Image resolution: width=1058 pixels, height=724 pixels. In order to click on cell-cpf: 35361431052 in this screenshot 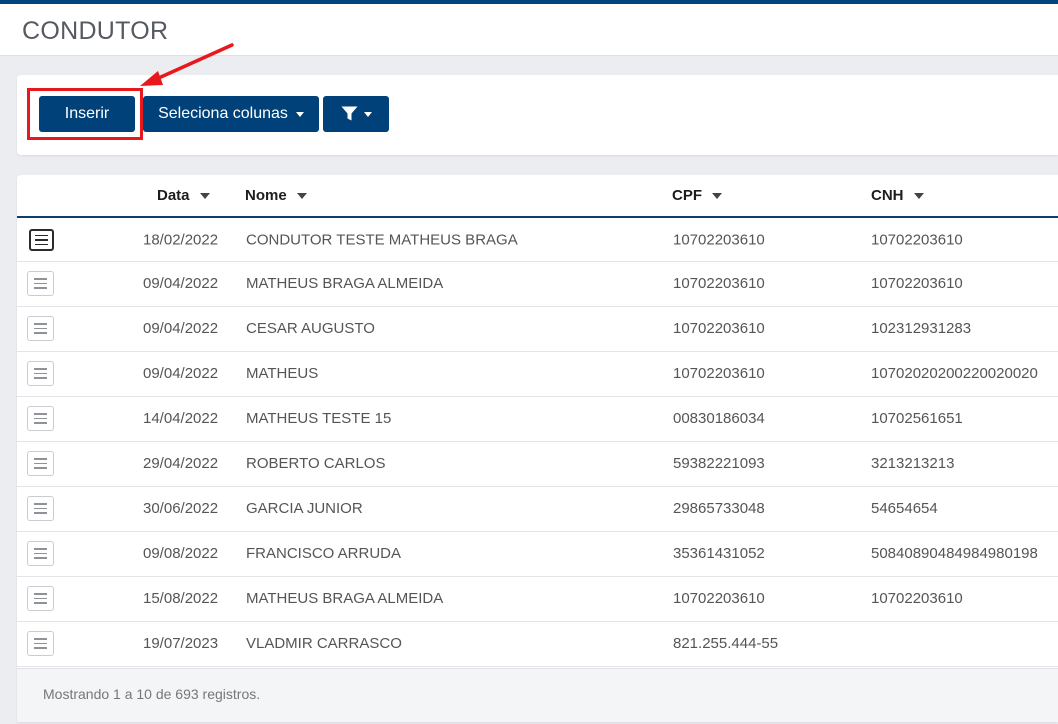, I will do `click(719, 553)`.